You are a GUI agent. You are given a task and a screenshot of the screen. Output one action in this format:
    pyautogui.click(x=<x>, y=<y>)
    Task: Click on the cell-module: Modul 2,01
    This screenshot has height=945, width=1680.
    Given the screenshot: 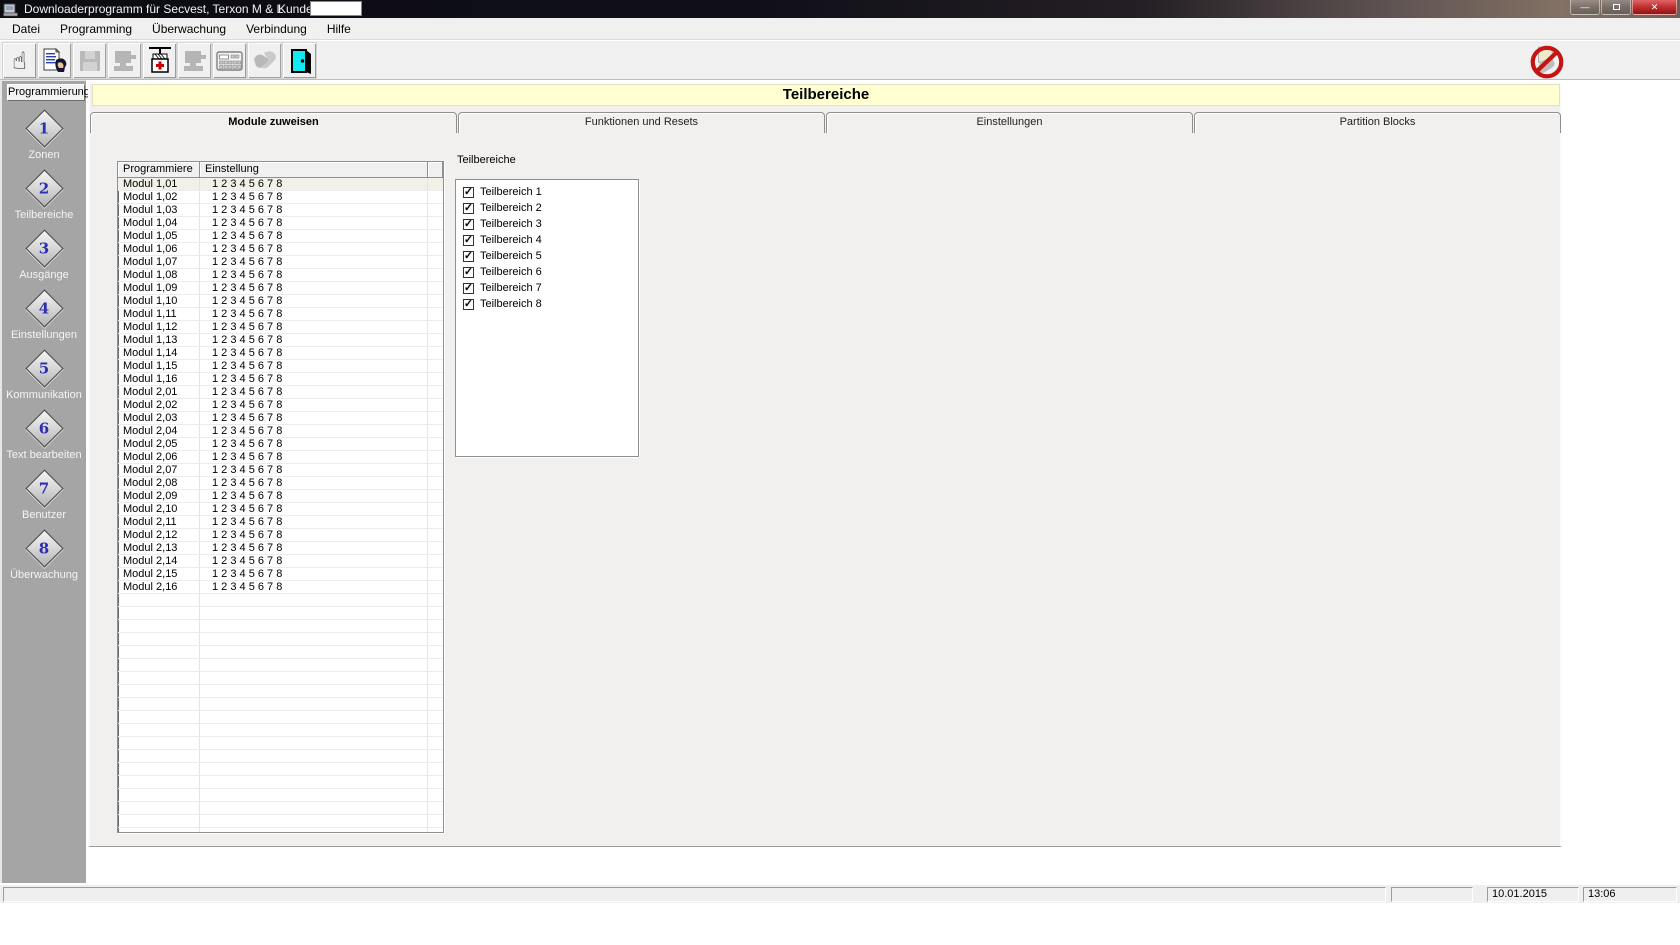 What is the action you would take?
    pyautogui.click(x=159, y=392)
    